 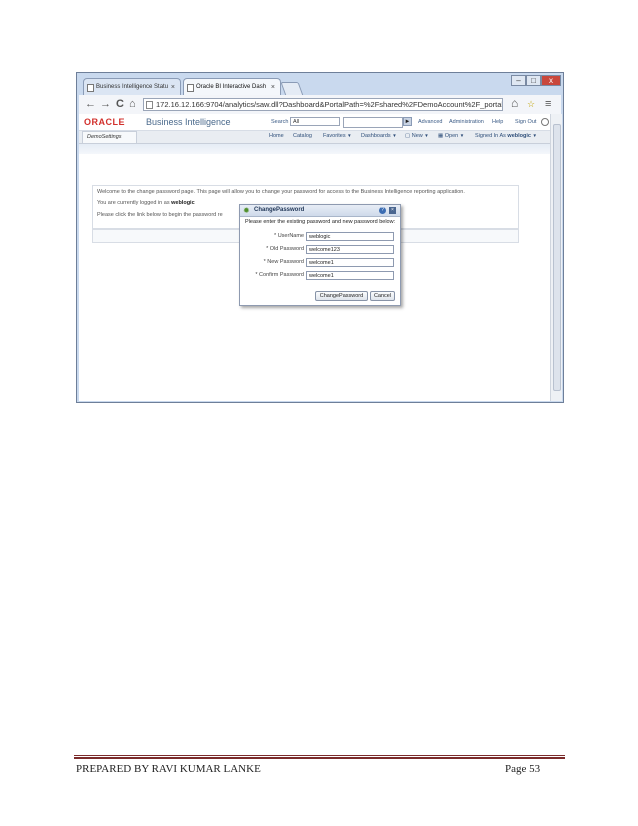 I want to click on home-link: Home, so click(x=276, y=136).